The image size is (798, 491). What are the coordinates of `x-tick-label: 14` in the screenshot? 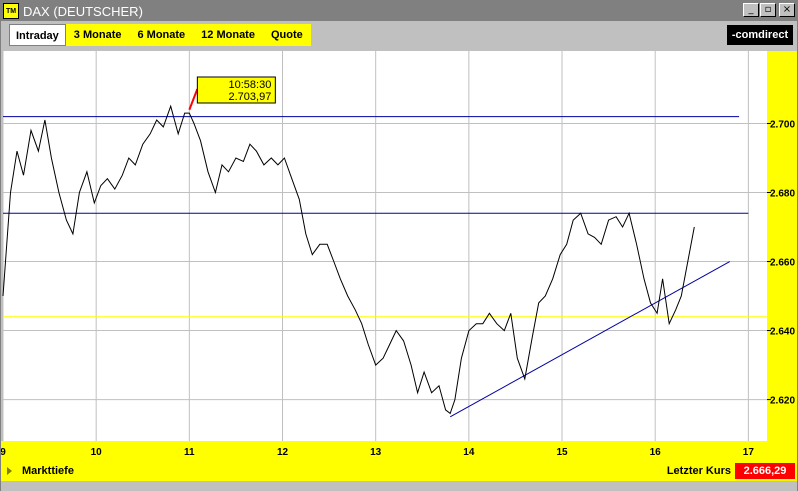 It's located at (469, 452).